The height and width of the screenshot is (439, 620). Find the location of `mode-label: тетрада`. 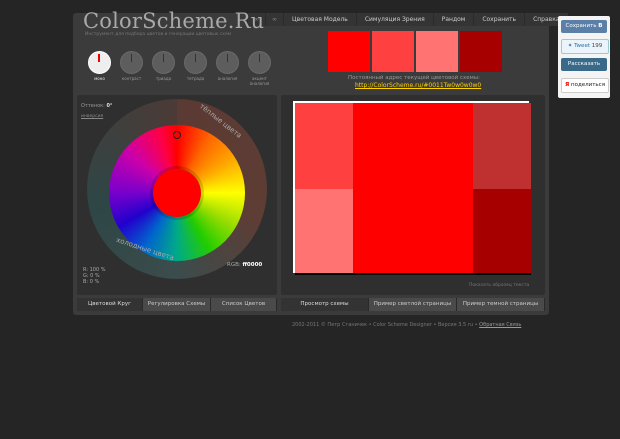

mode-label: тетрада is located at coordinates (195, 78).